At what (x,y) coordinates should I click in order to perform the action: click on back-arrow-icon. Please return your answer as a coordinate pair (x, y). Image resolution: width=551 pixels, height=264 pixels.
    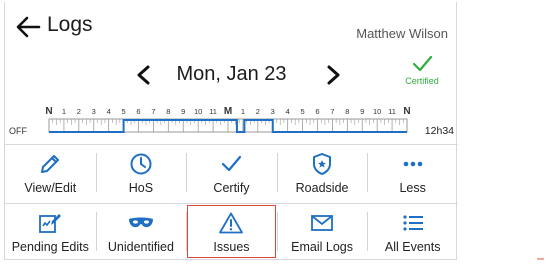
    Looking at the image, I should click on (28, 27).